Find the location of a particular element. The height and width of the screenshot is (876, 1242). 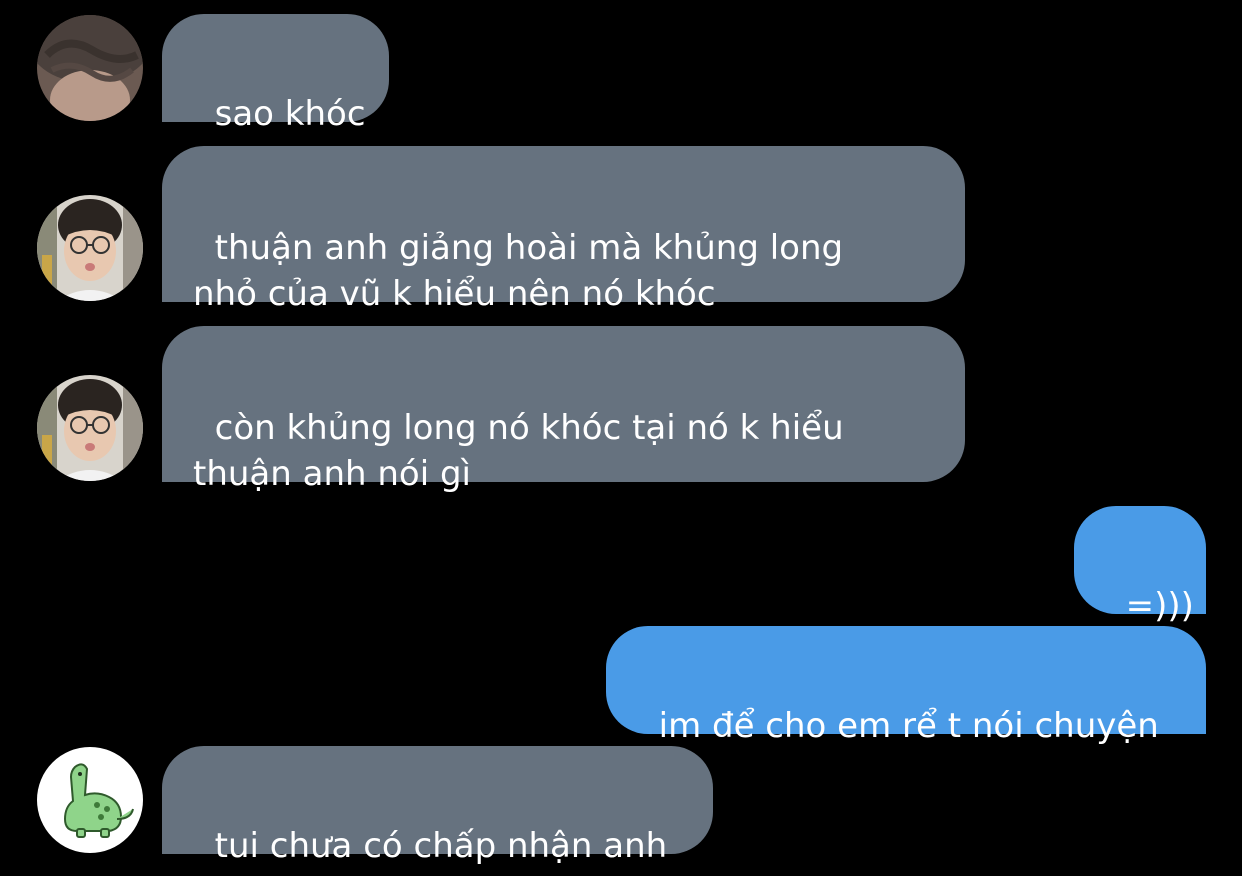

message-bubble-outgoing: im để cho em rể t nói chuyện is located at coordinates (906, 686).